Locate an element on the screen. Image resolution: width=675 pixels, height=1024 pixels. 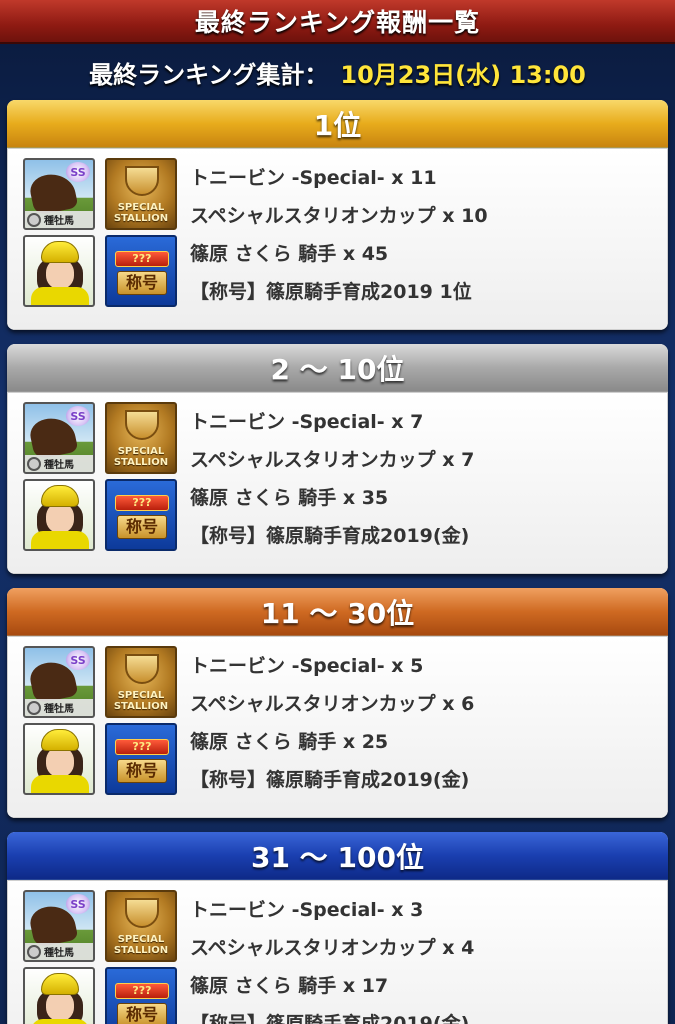
reward-jockey: 篠原 さくら 騎手 x 45 is located at coordinates (289, 253).